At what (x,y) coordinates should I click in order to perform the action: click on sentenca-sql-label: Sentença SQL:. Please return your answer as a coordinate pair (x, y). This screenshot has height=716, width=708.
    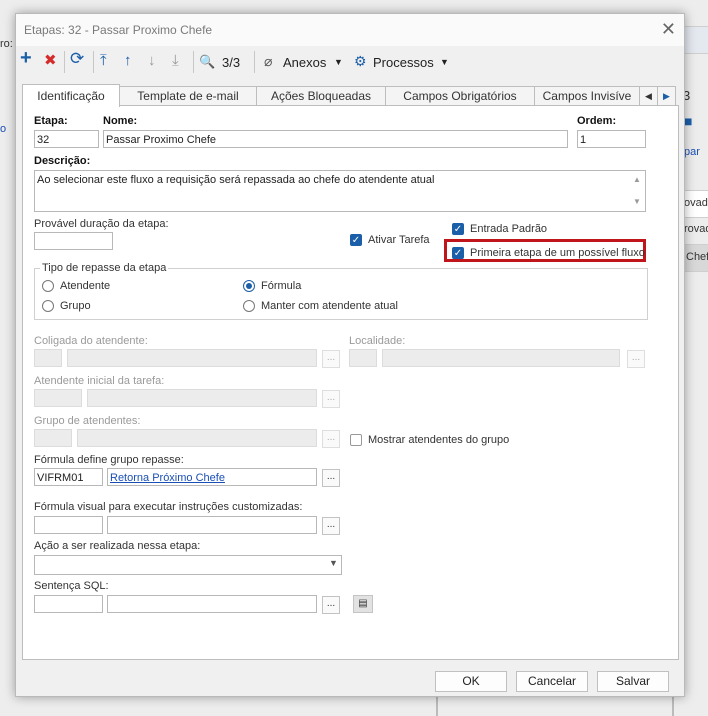
    Looking at the image, I should click on (71, 586).